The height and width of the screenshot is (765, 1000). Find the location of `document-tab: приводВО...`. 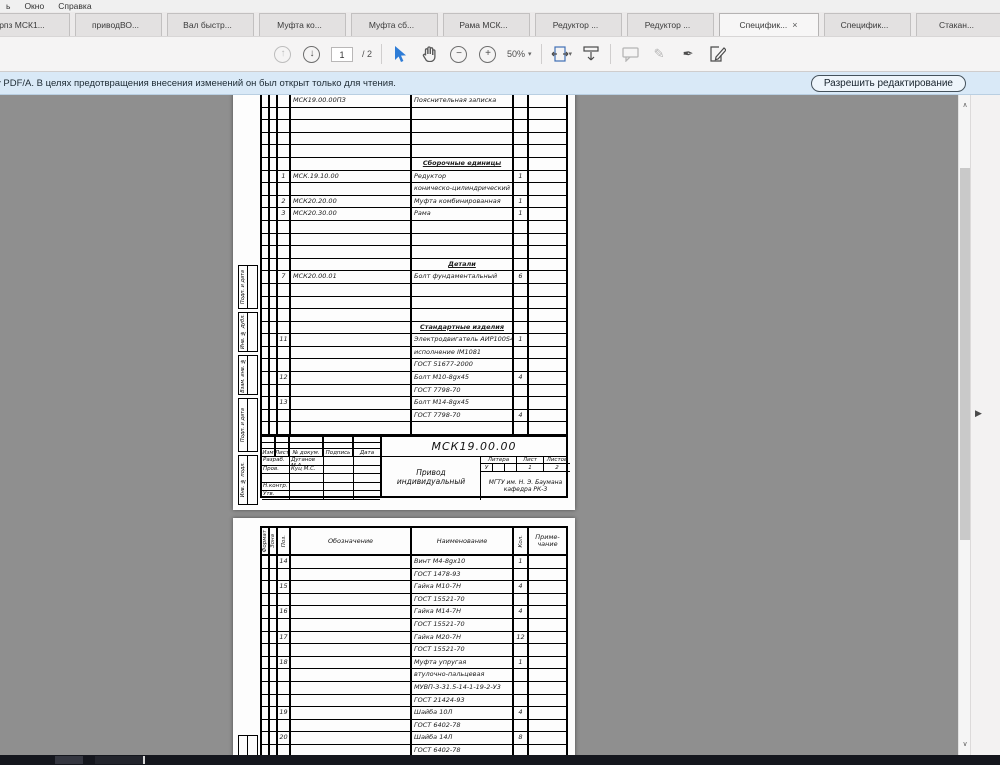

document-tab: приводВО... is located at coordinates (118, 24).